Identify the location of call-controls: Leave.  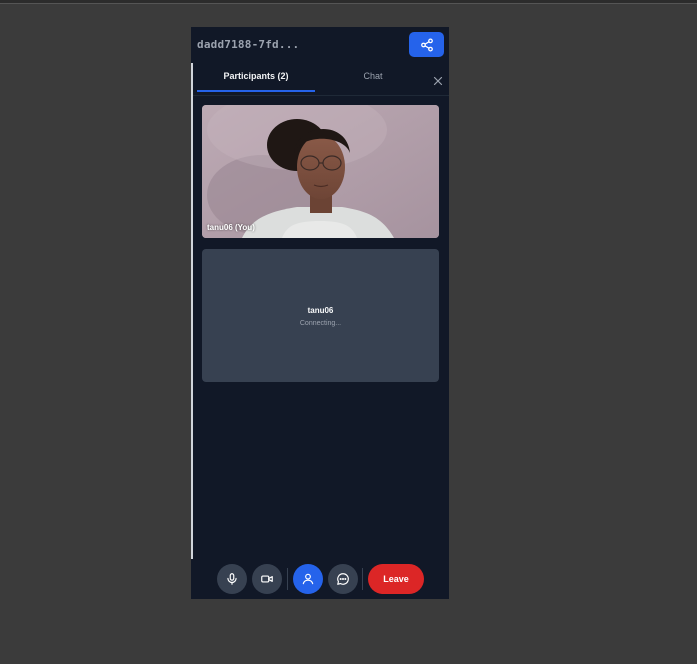
(320, 579).